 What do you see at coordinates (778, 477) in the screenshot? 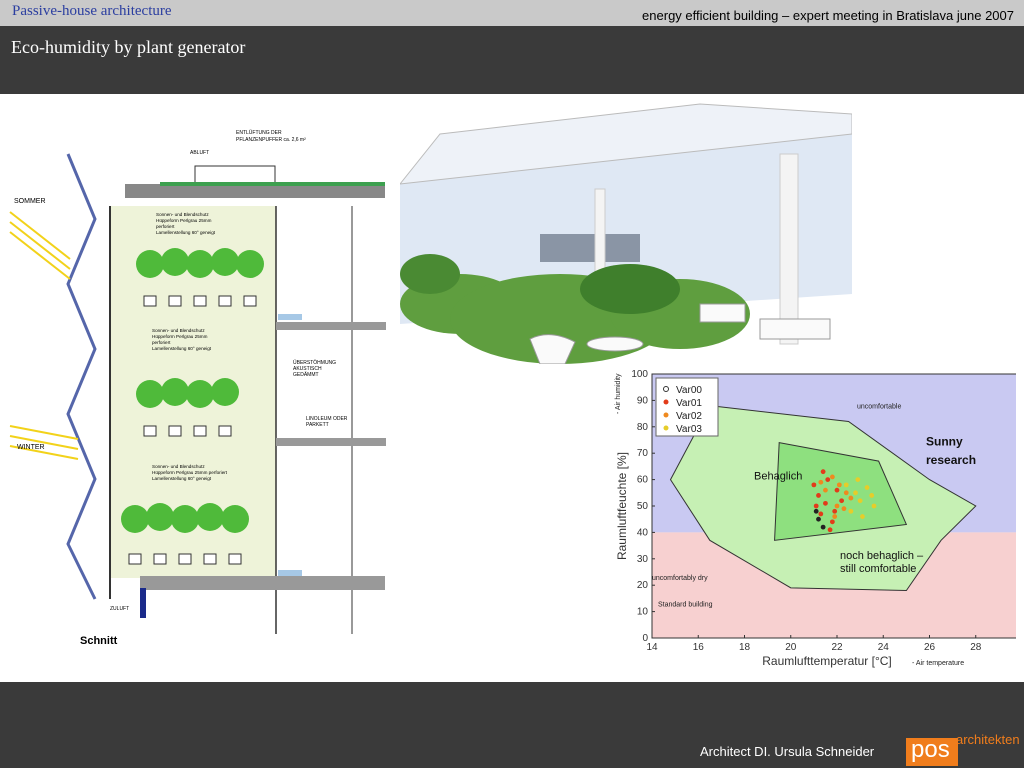
I see `annotation-behaglich: Behaglich` at bounding box center [778, 477].